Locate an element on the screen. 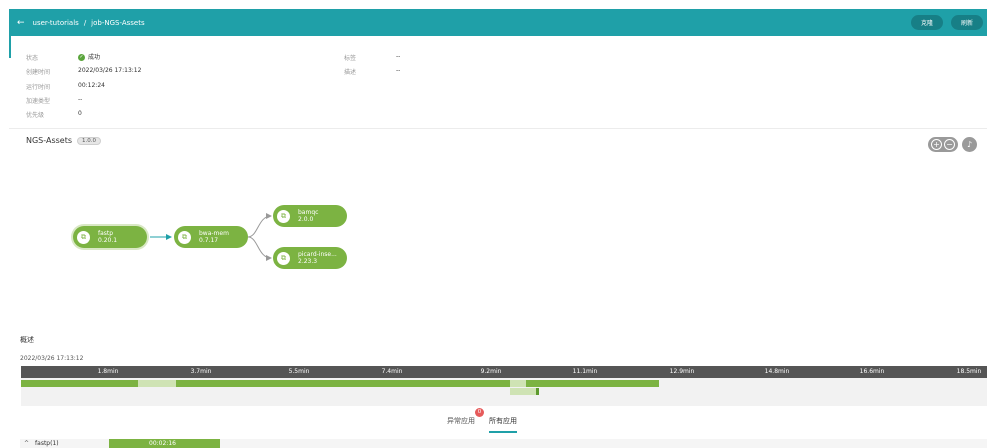 The image size is (987, 448). node-name: bamqc is located at coordinates (308, 212).